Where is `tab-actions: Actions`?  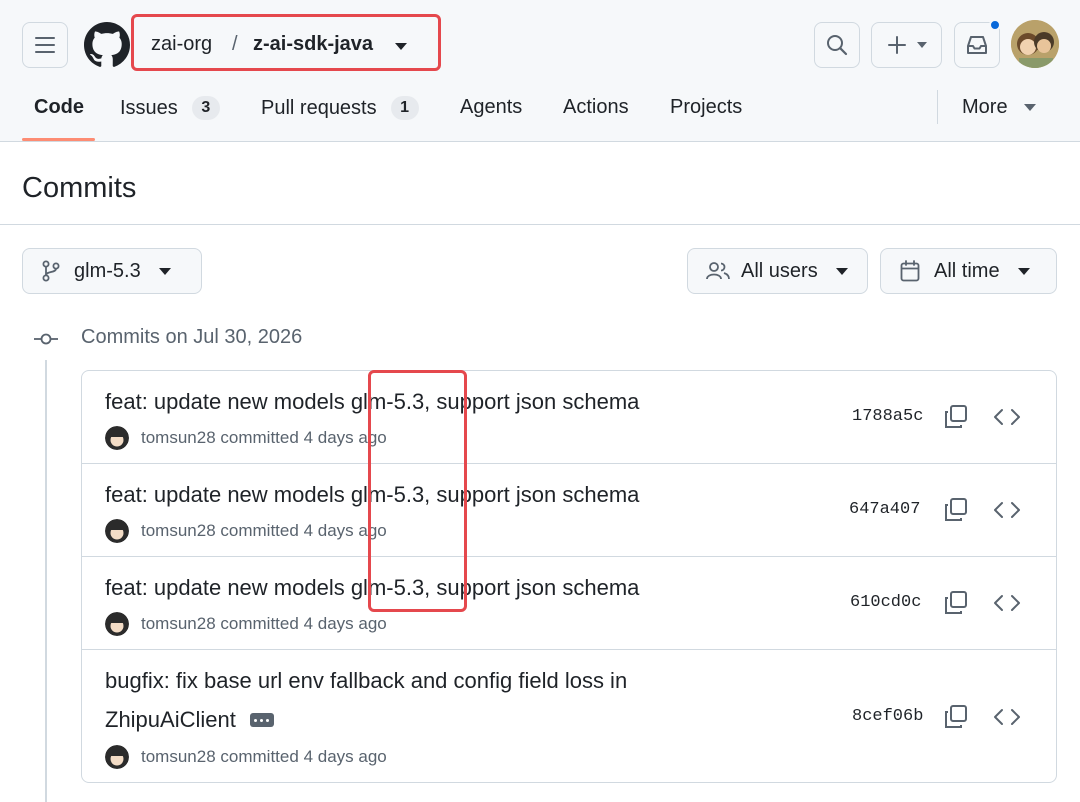 tab-actions: Actions is located at coordinates (596, 107).